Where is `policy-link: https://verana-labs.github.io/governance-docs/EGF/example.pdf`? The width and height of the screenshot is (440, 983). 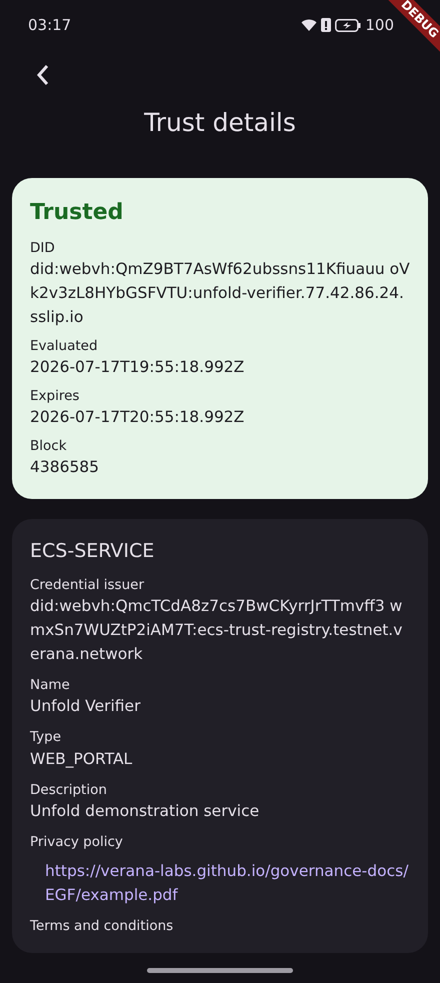 policy-link: https://verana-labs.github.io/governance-docs/EGF/example.pdf is located at coordinates (220, 879).